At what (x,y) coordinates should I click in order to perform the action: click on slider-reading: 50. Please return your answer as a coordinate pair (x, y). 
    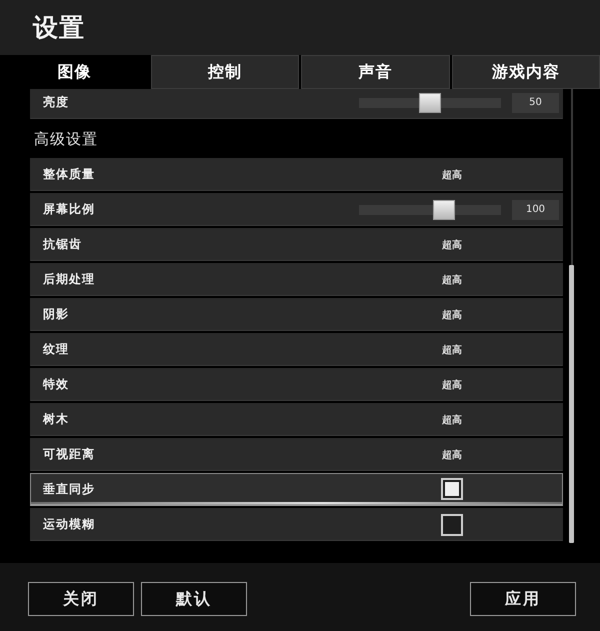
    Looking at the image, I should click on (535, 102).